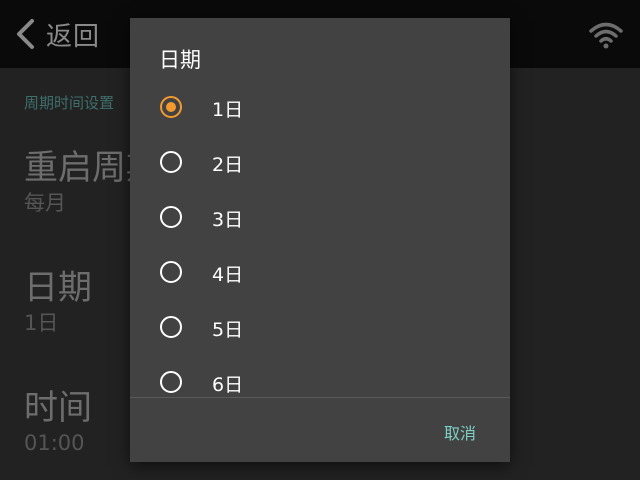 This screenshot has width=640, height=480. I want to click on back-button: 返回, so click(57, 34).